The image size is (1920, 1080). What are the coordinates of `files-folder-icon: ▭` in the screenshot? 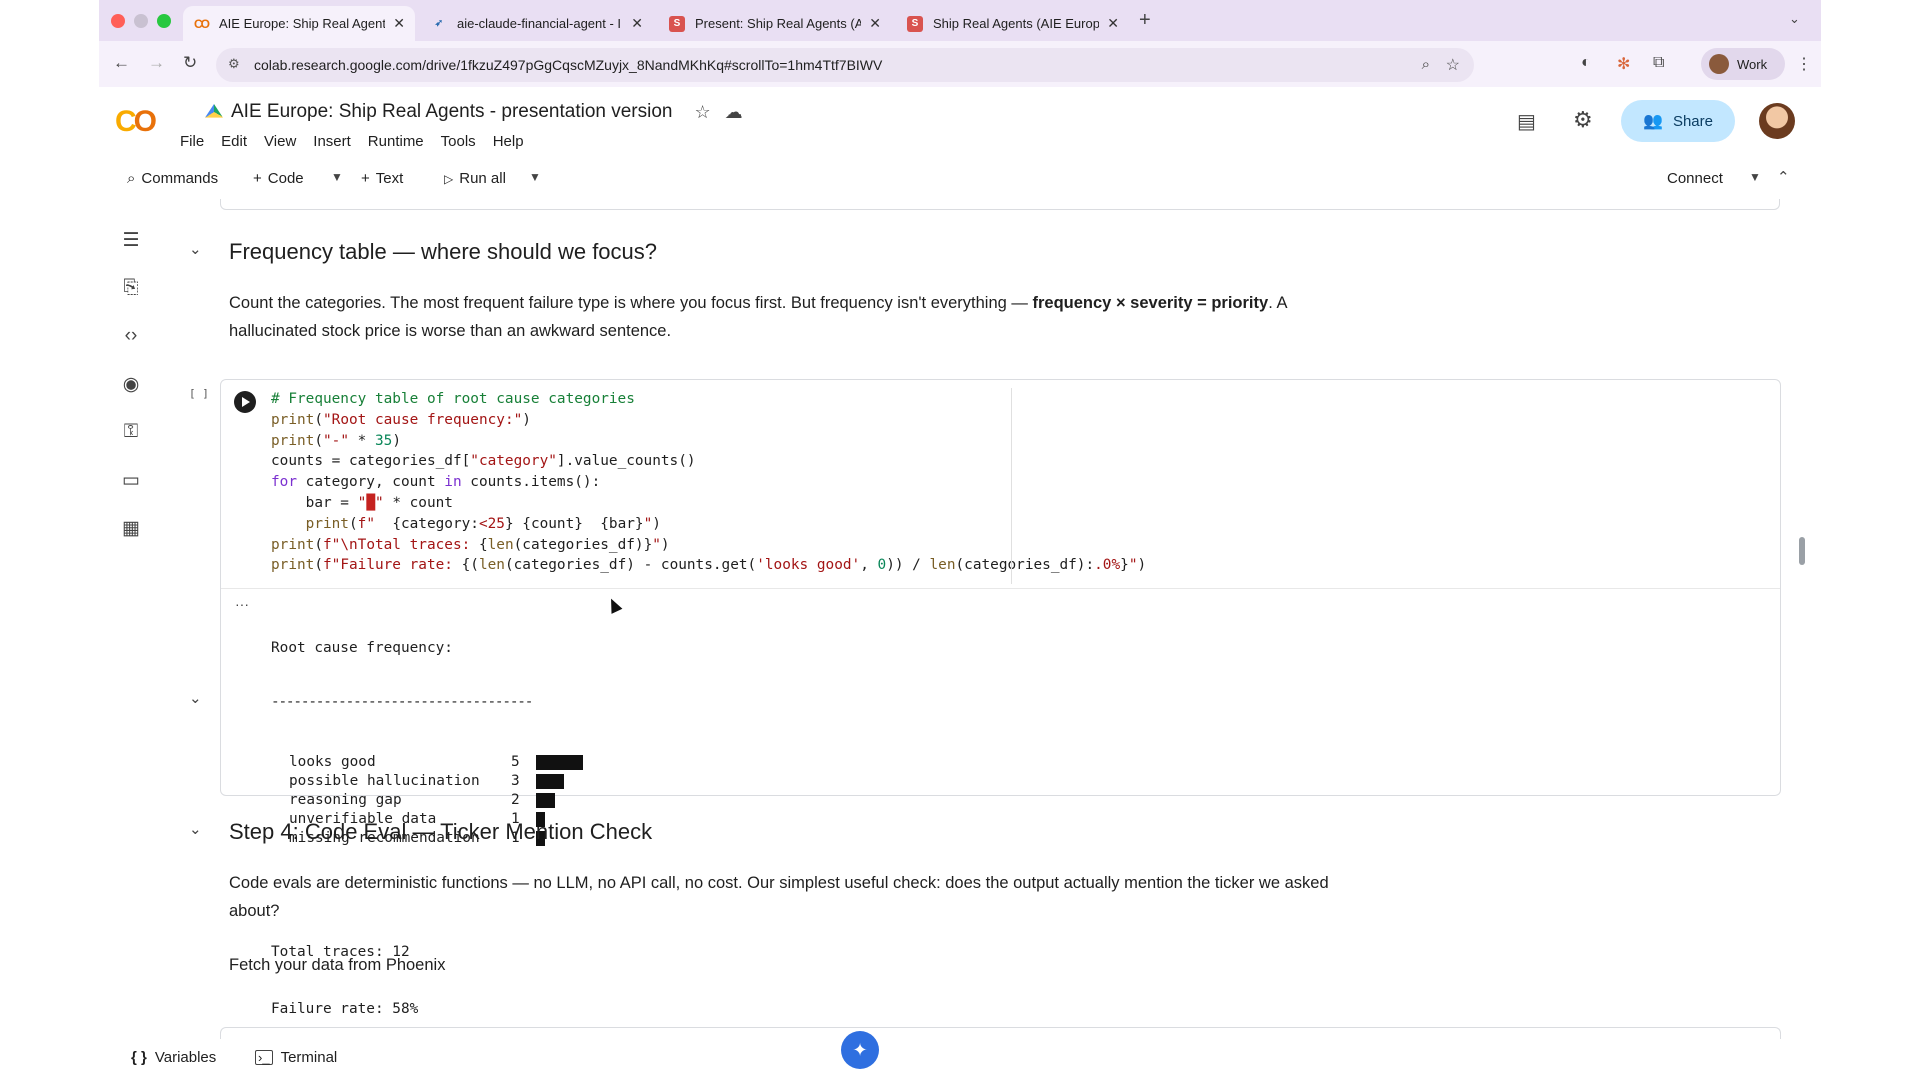 It's located at (131, 481).